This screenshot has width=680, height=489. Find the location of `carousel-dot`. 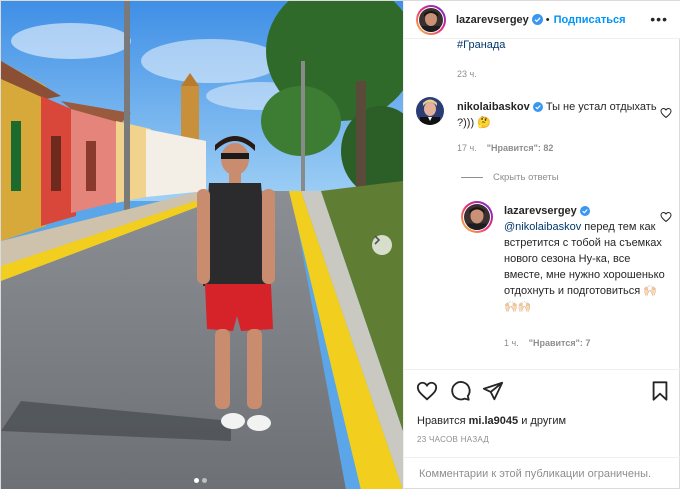

carousel-dot is located at coordinates (204, 480).